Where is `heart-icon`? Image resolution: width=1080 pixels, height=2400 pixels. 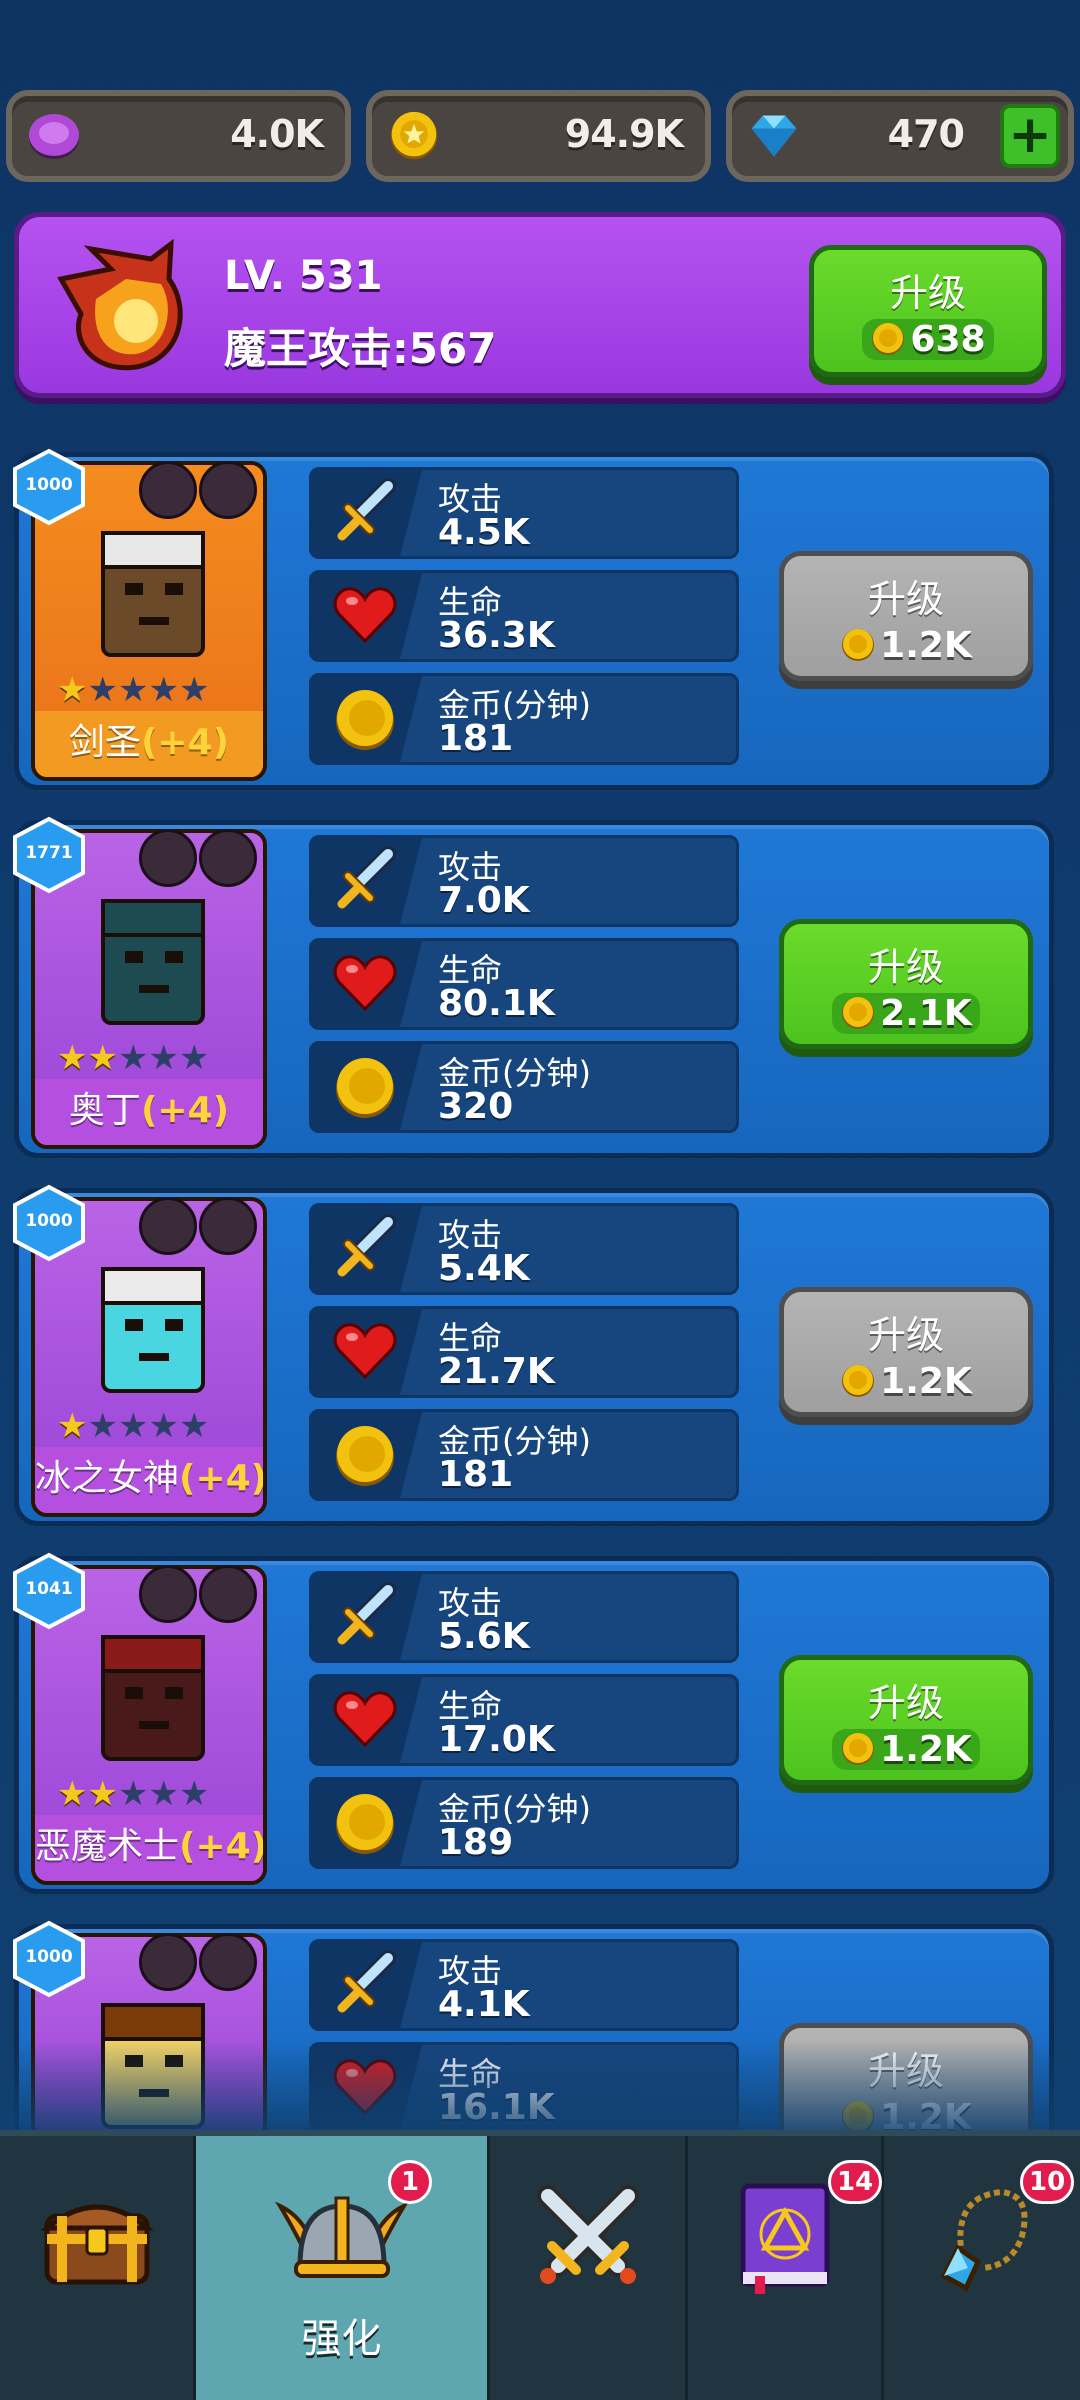
heart-icon is located at coordinates (365, 1719).